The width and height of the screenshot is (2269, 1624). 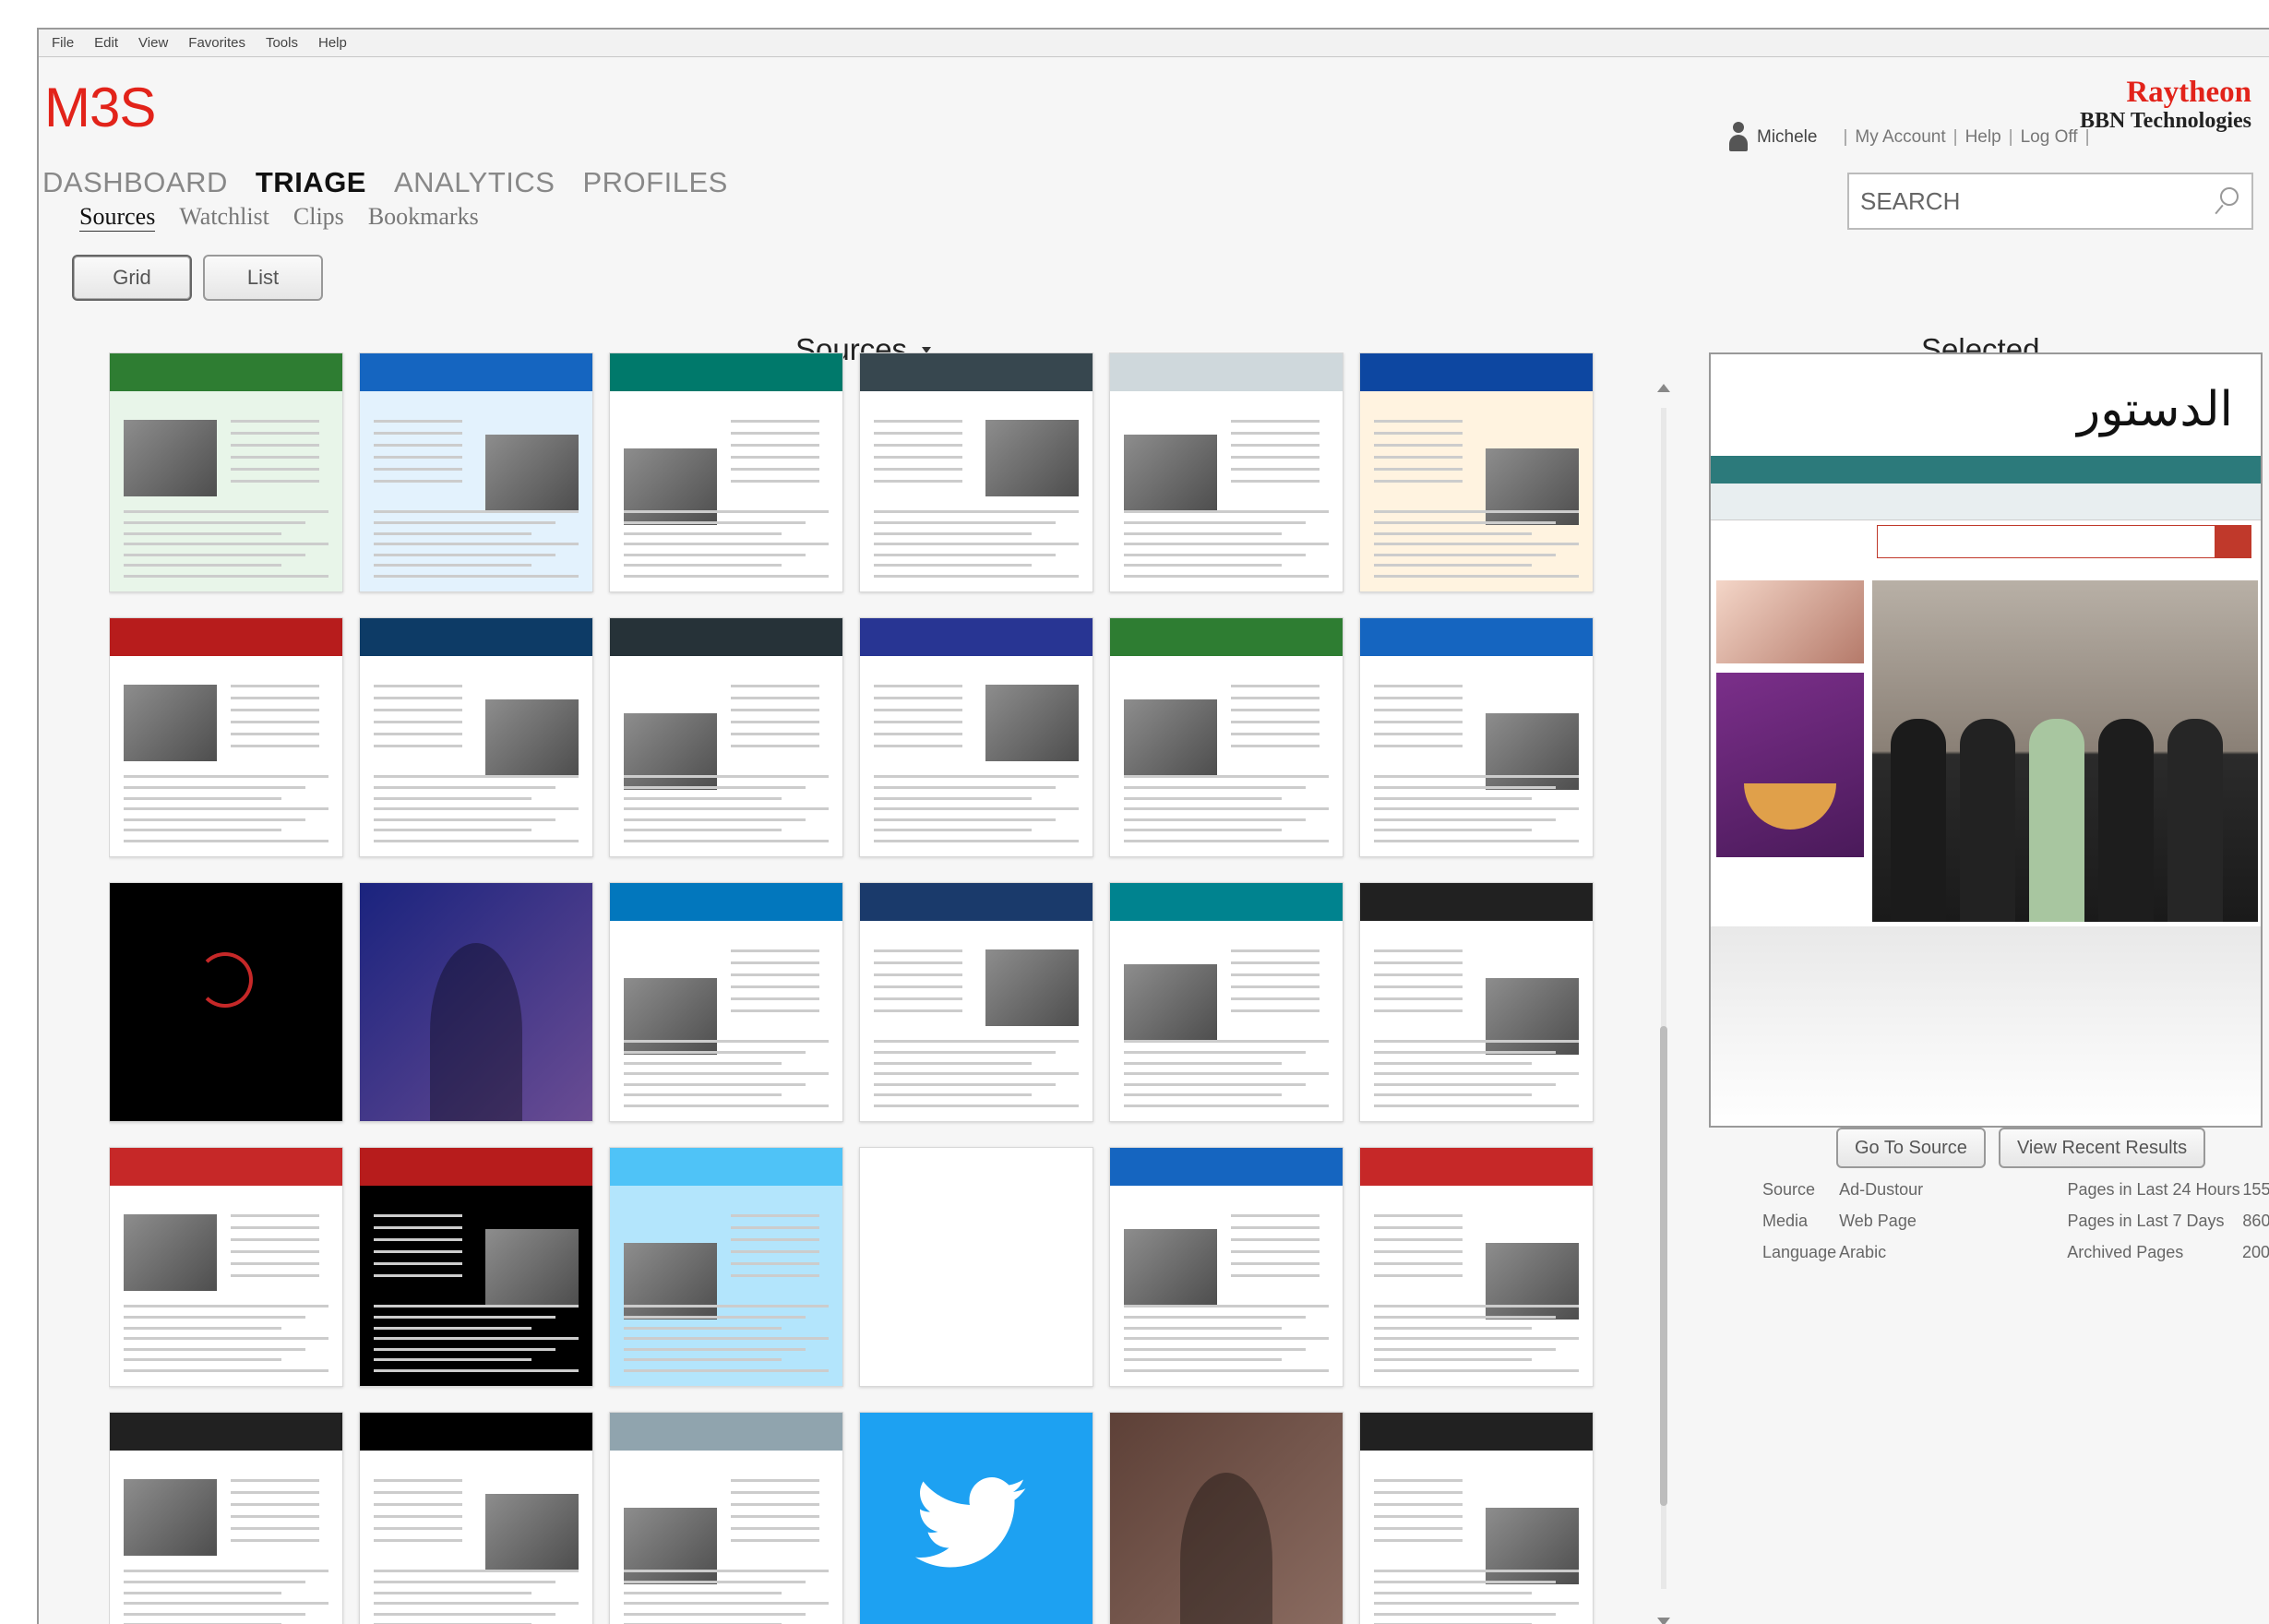 I want to click on nav-profiles: PROFILES, so click(x=654, y=182).